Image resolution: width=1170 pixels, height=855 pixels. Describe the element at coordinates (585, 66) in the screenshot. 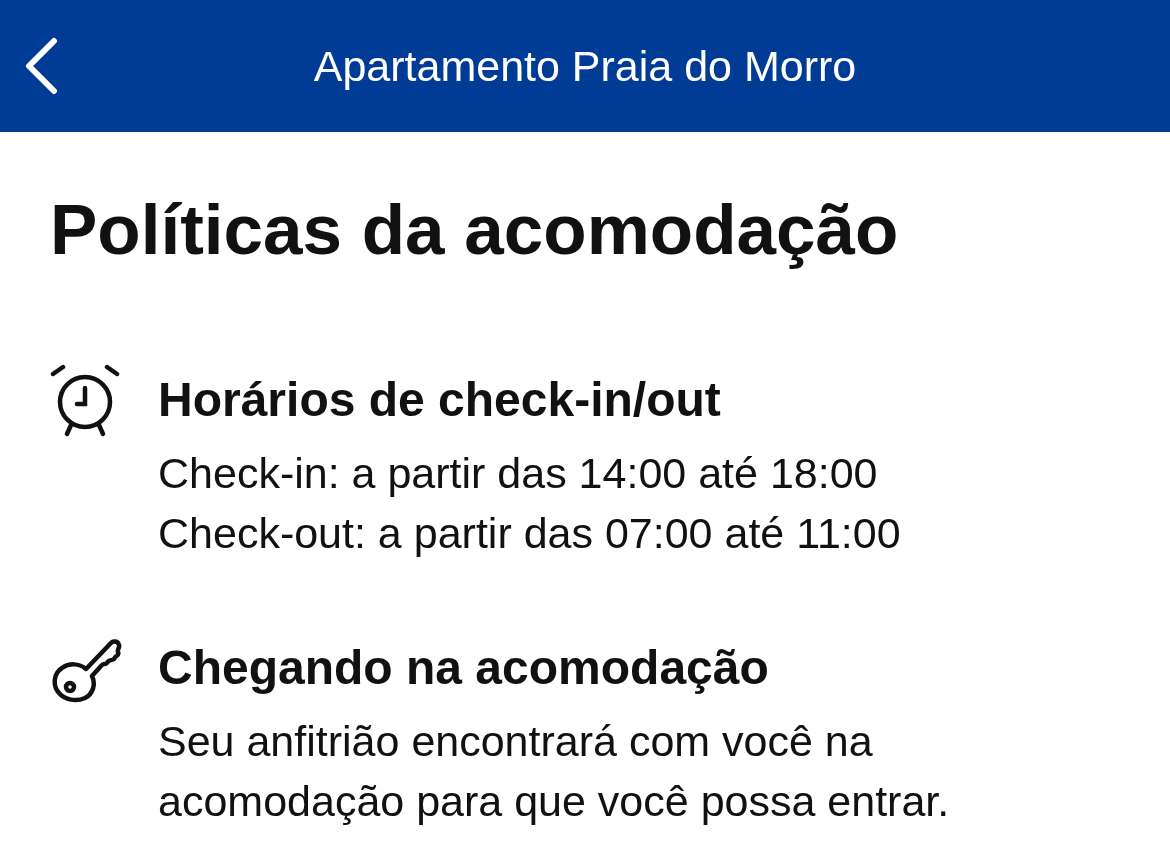

I see `header-title: Apartamento Praia do Morro` at that location.